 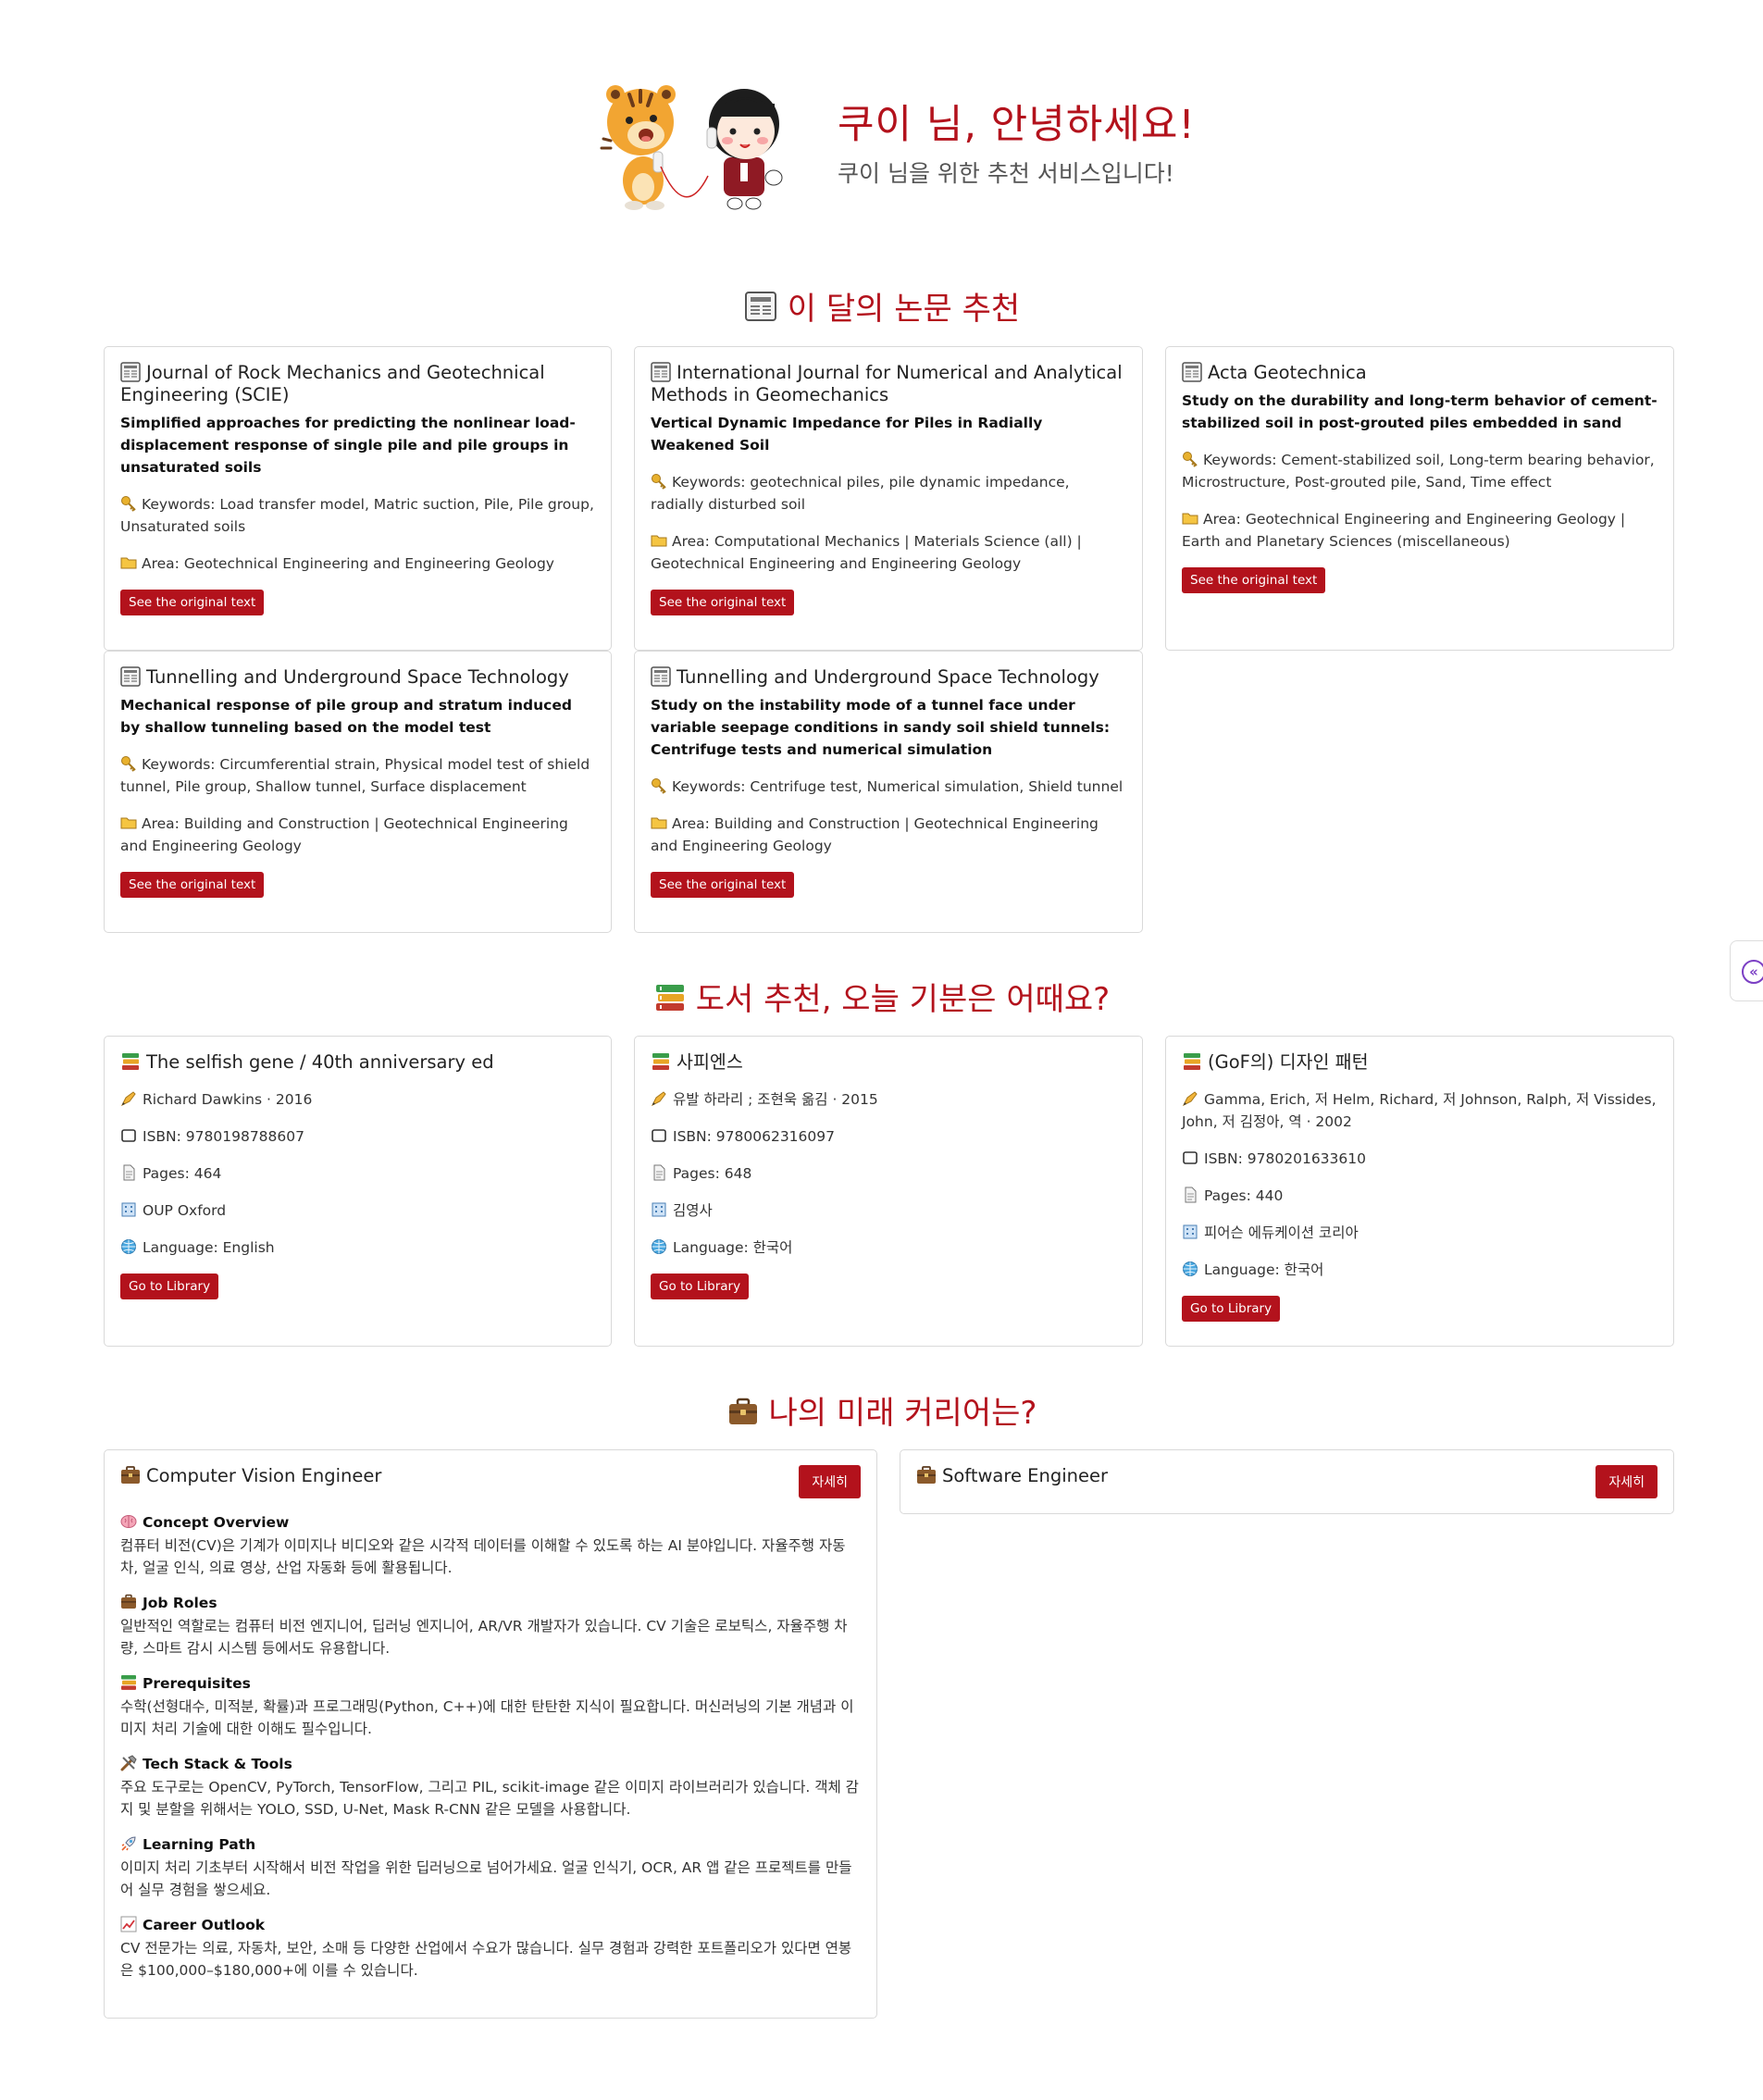 What do you see at coordinates (1287, 1481) in the screenshot?
I see `career-card: Software Engineer 자세히` at bounding box center [1287, 1481].